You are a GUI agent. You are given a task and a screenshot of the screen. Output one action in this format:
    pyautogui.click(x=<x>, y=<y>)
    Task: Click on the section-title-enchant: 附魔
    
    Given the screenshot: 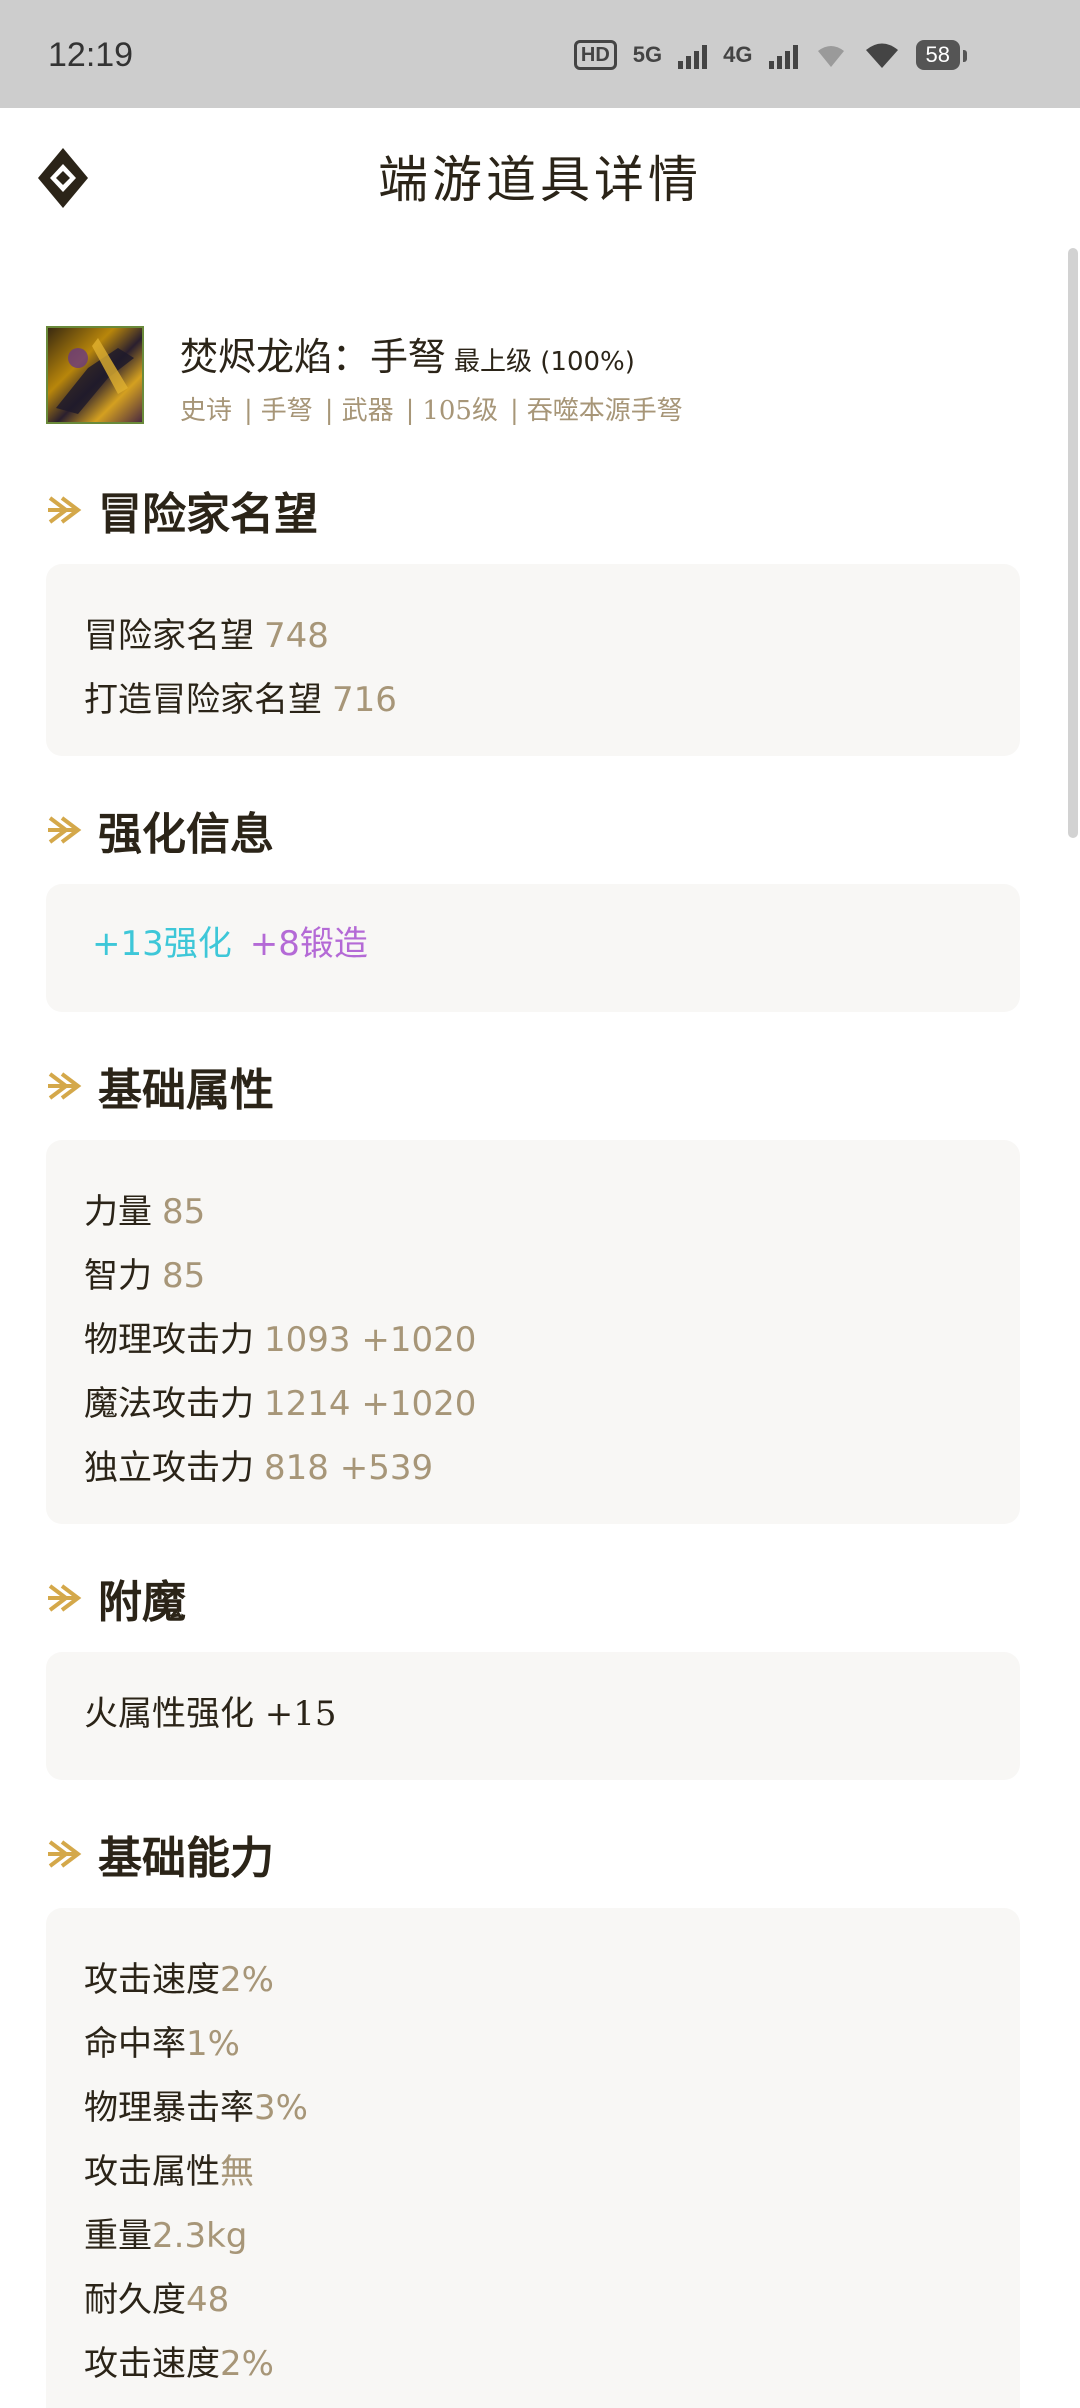 What is the action you would take?
    pyautogui.click(x=116, y=1598)
    